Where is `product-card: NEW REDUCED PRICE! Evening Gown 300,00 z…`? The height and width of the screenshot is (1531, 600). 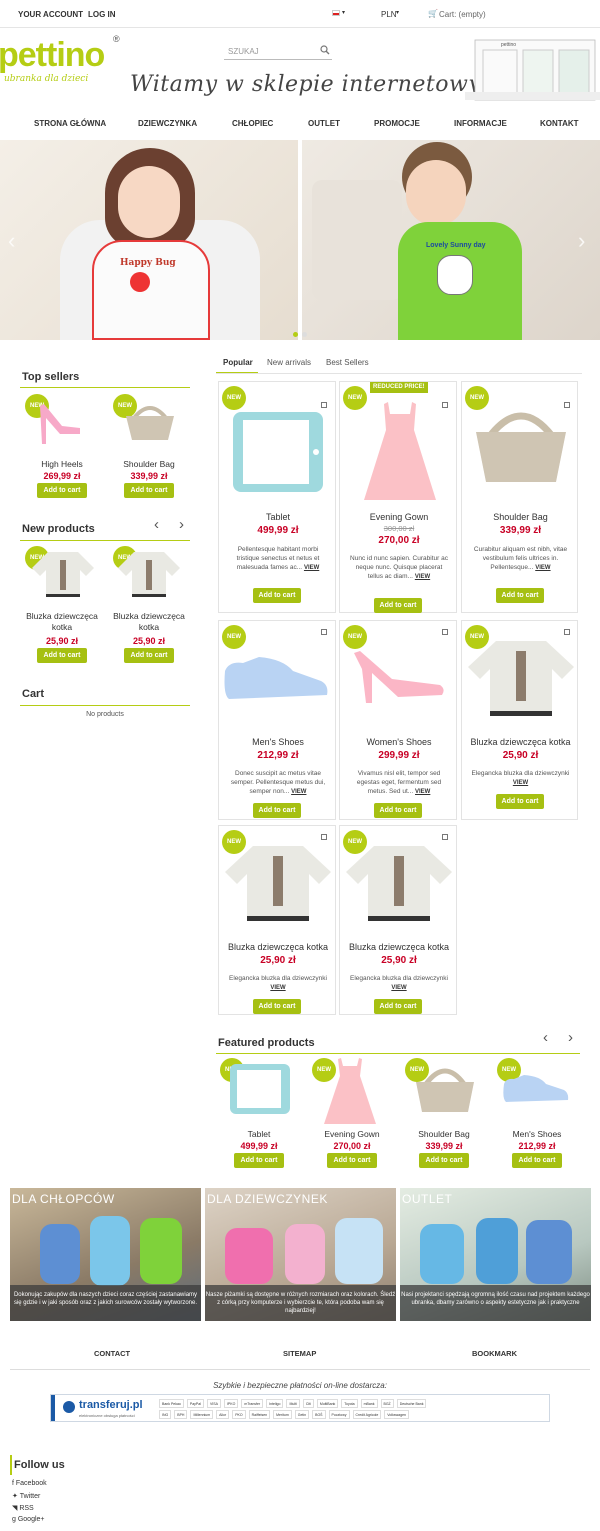
product-card: NEW REDUCED PRICE! Evening Gown 300,00 z… is located at coordinates (398, 497).